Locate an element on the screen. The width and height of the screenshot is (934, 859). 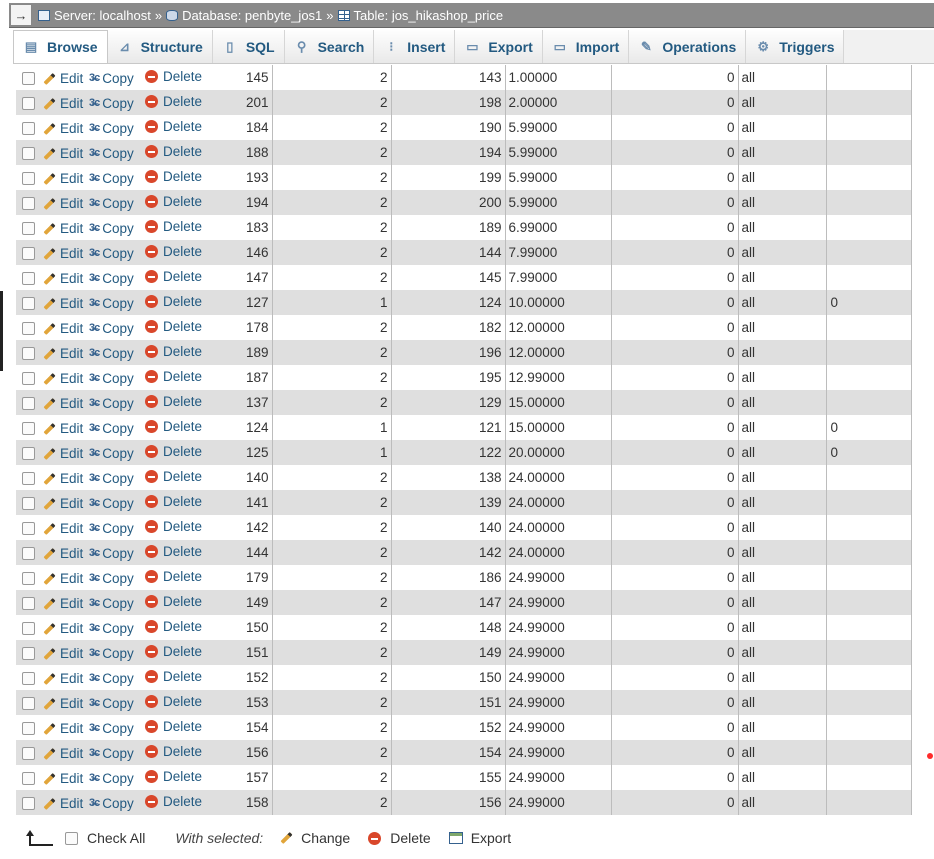
delete-selected-button: Delete is located at coordinates (399, 838).